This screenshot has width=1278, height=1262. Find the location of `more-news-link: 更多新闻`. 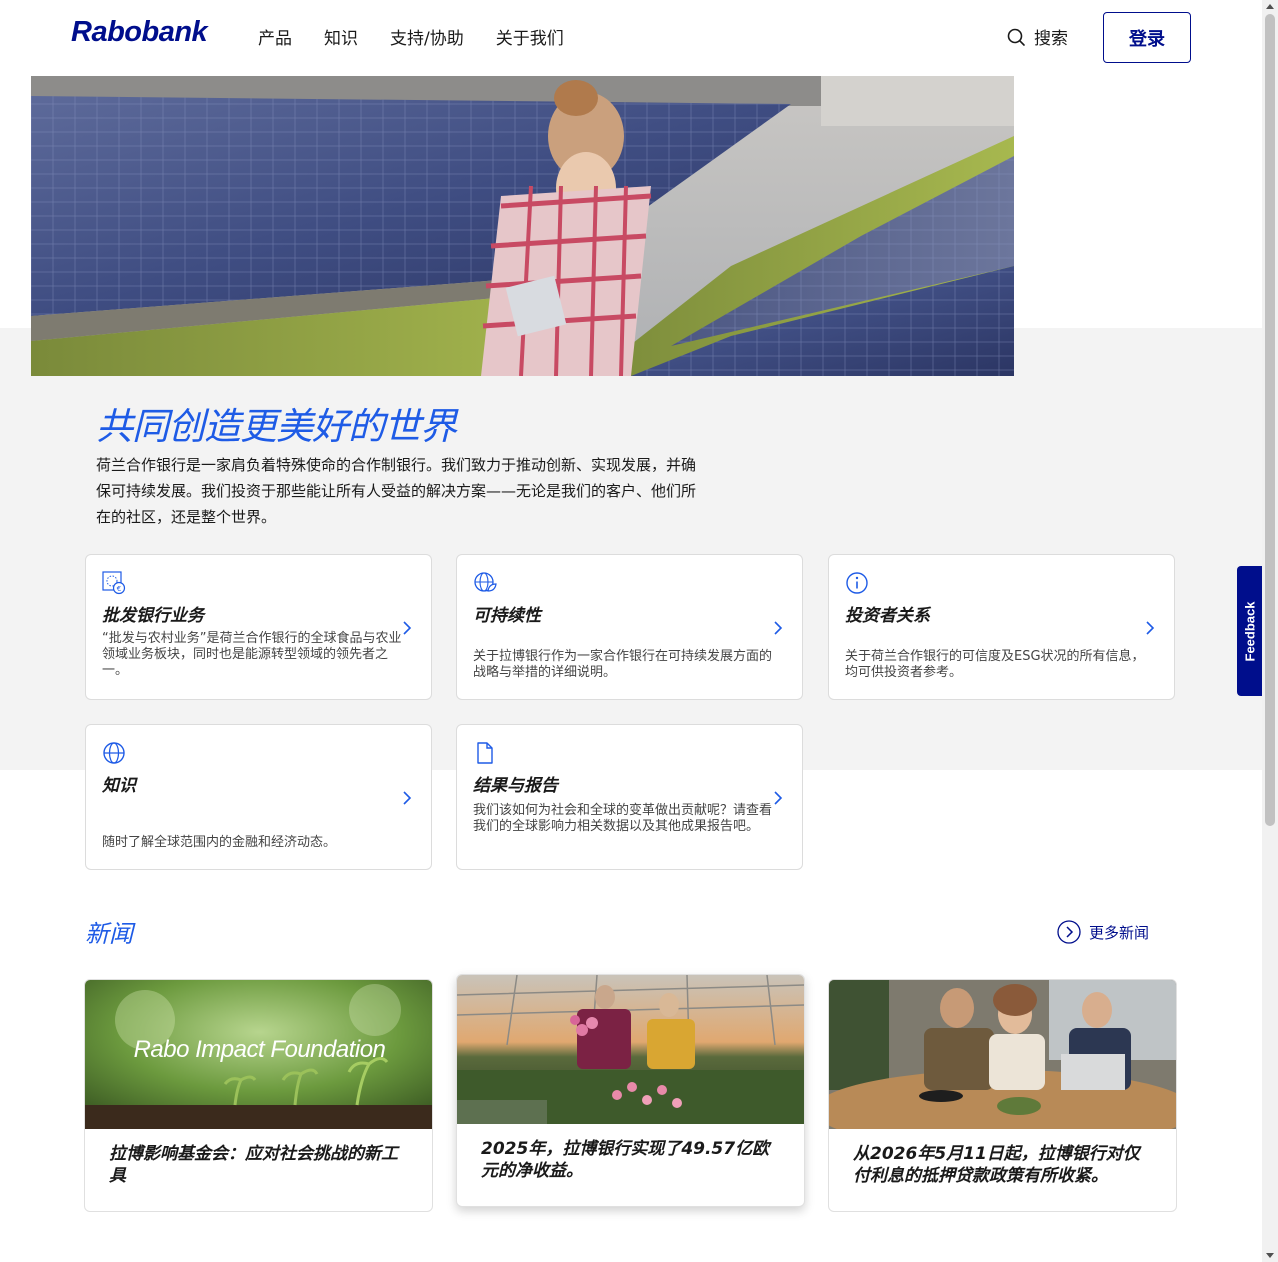

more-news-link: 更多新闻 is located at coordinates (1103, 932).